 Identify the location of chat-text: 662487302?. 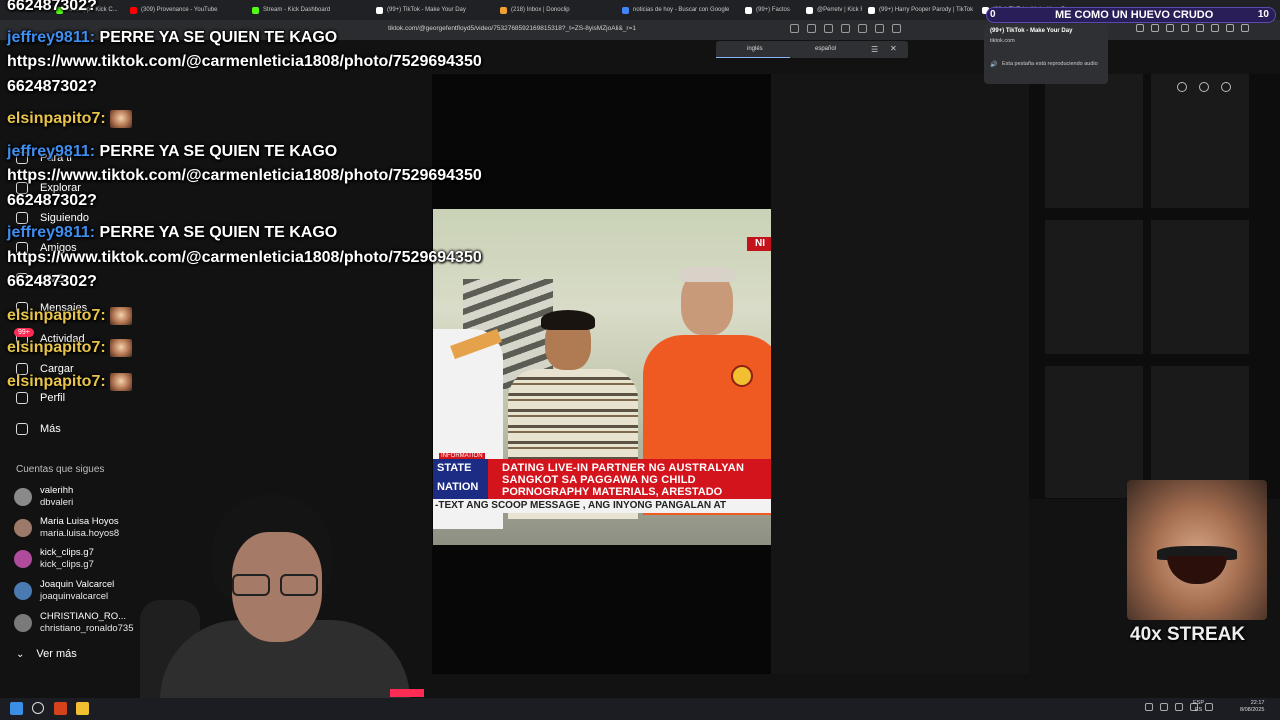
(52, 86).